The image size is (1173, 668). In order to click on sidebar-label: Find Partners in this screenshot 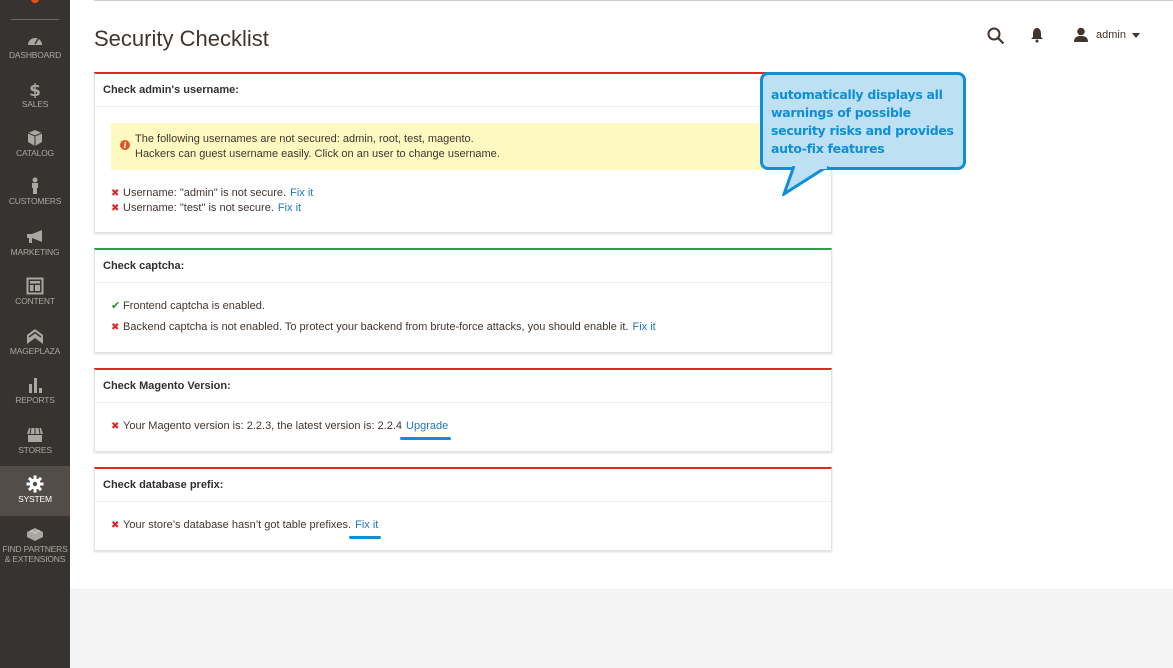, I will do `click(35, 549)`.